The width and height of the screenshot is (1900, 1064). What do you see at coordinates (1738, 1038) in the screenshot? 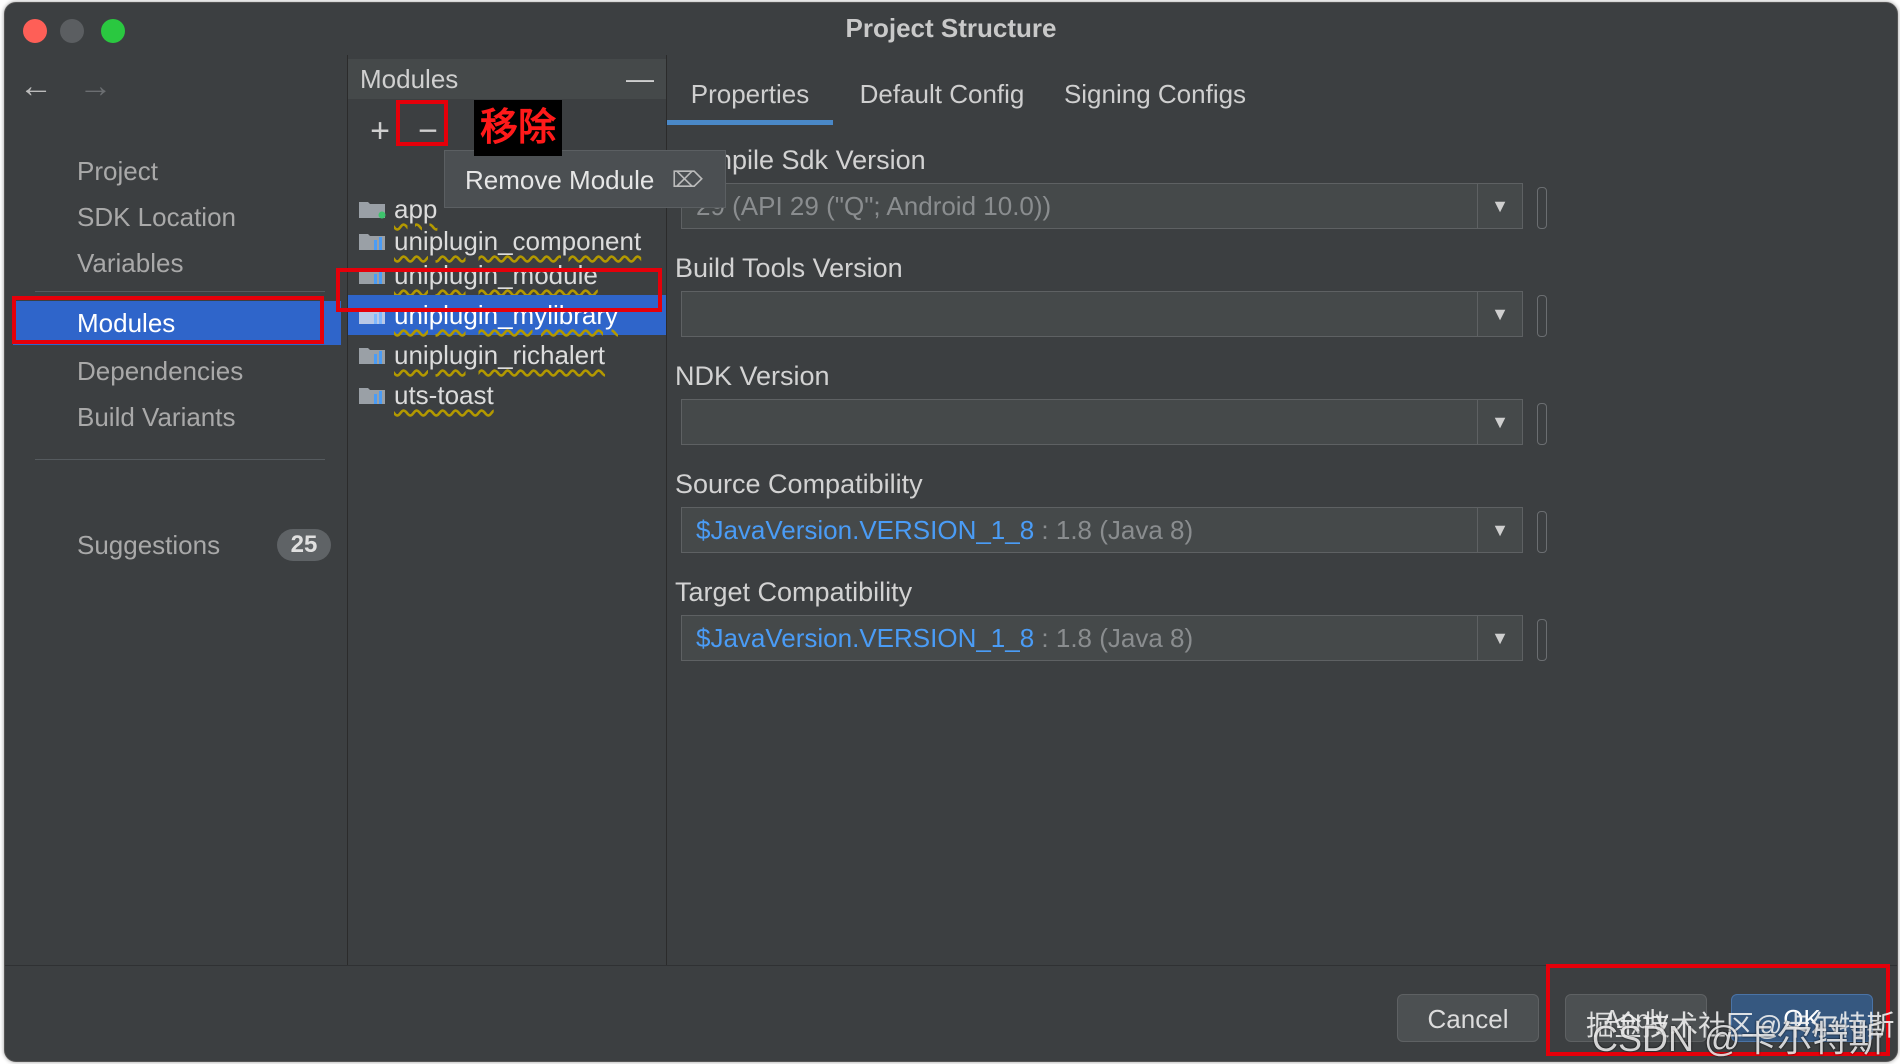
I see `watermark-text-csdn: CSDN @卡尔特斯` at bounding box center [1738, 1038].